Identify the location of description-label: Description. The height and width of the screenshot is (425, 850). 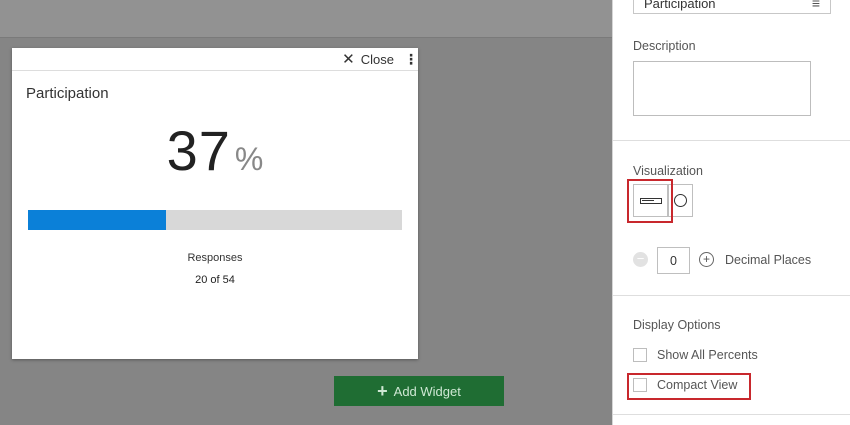
(664, 46).